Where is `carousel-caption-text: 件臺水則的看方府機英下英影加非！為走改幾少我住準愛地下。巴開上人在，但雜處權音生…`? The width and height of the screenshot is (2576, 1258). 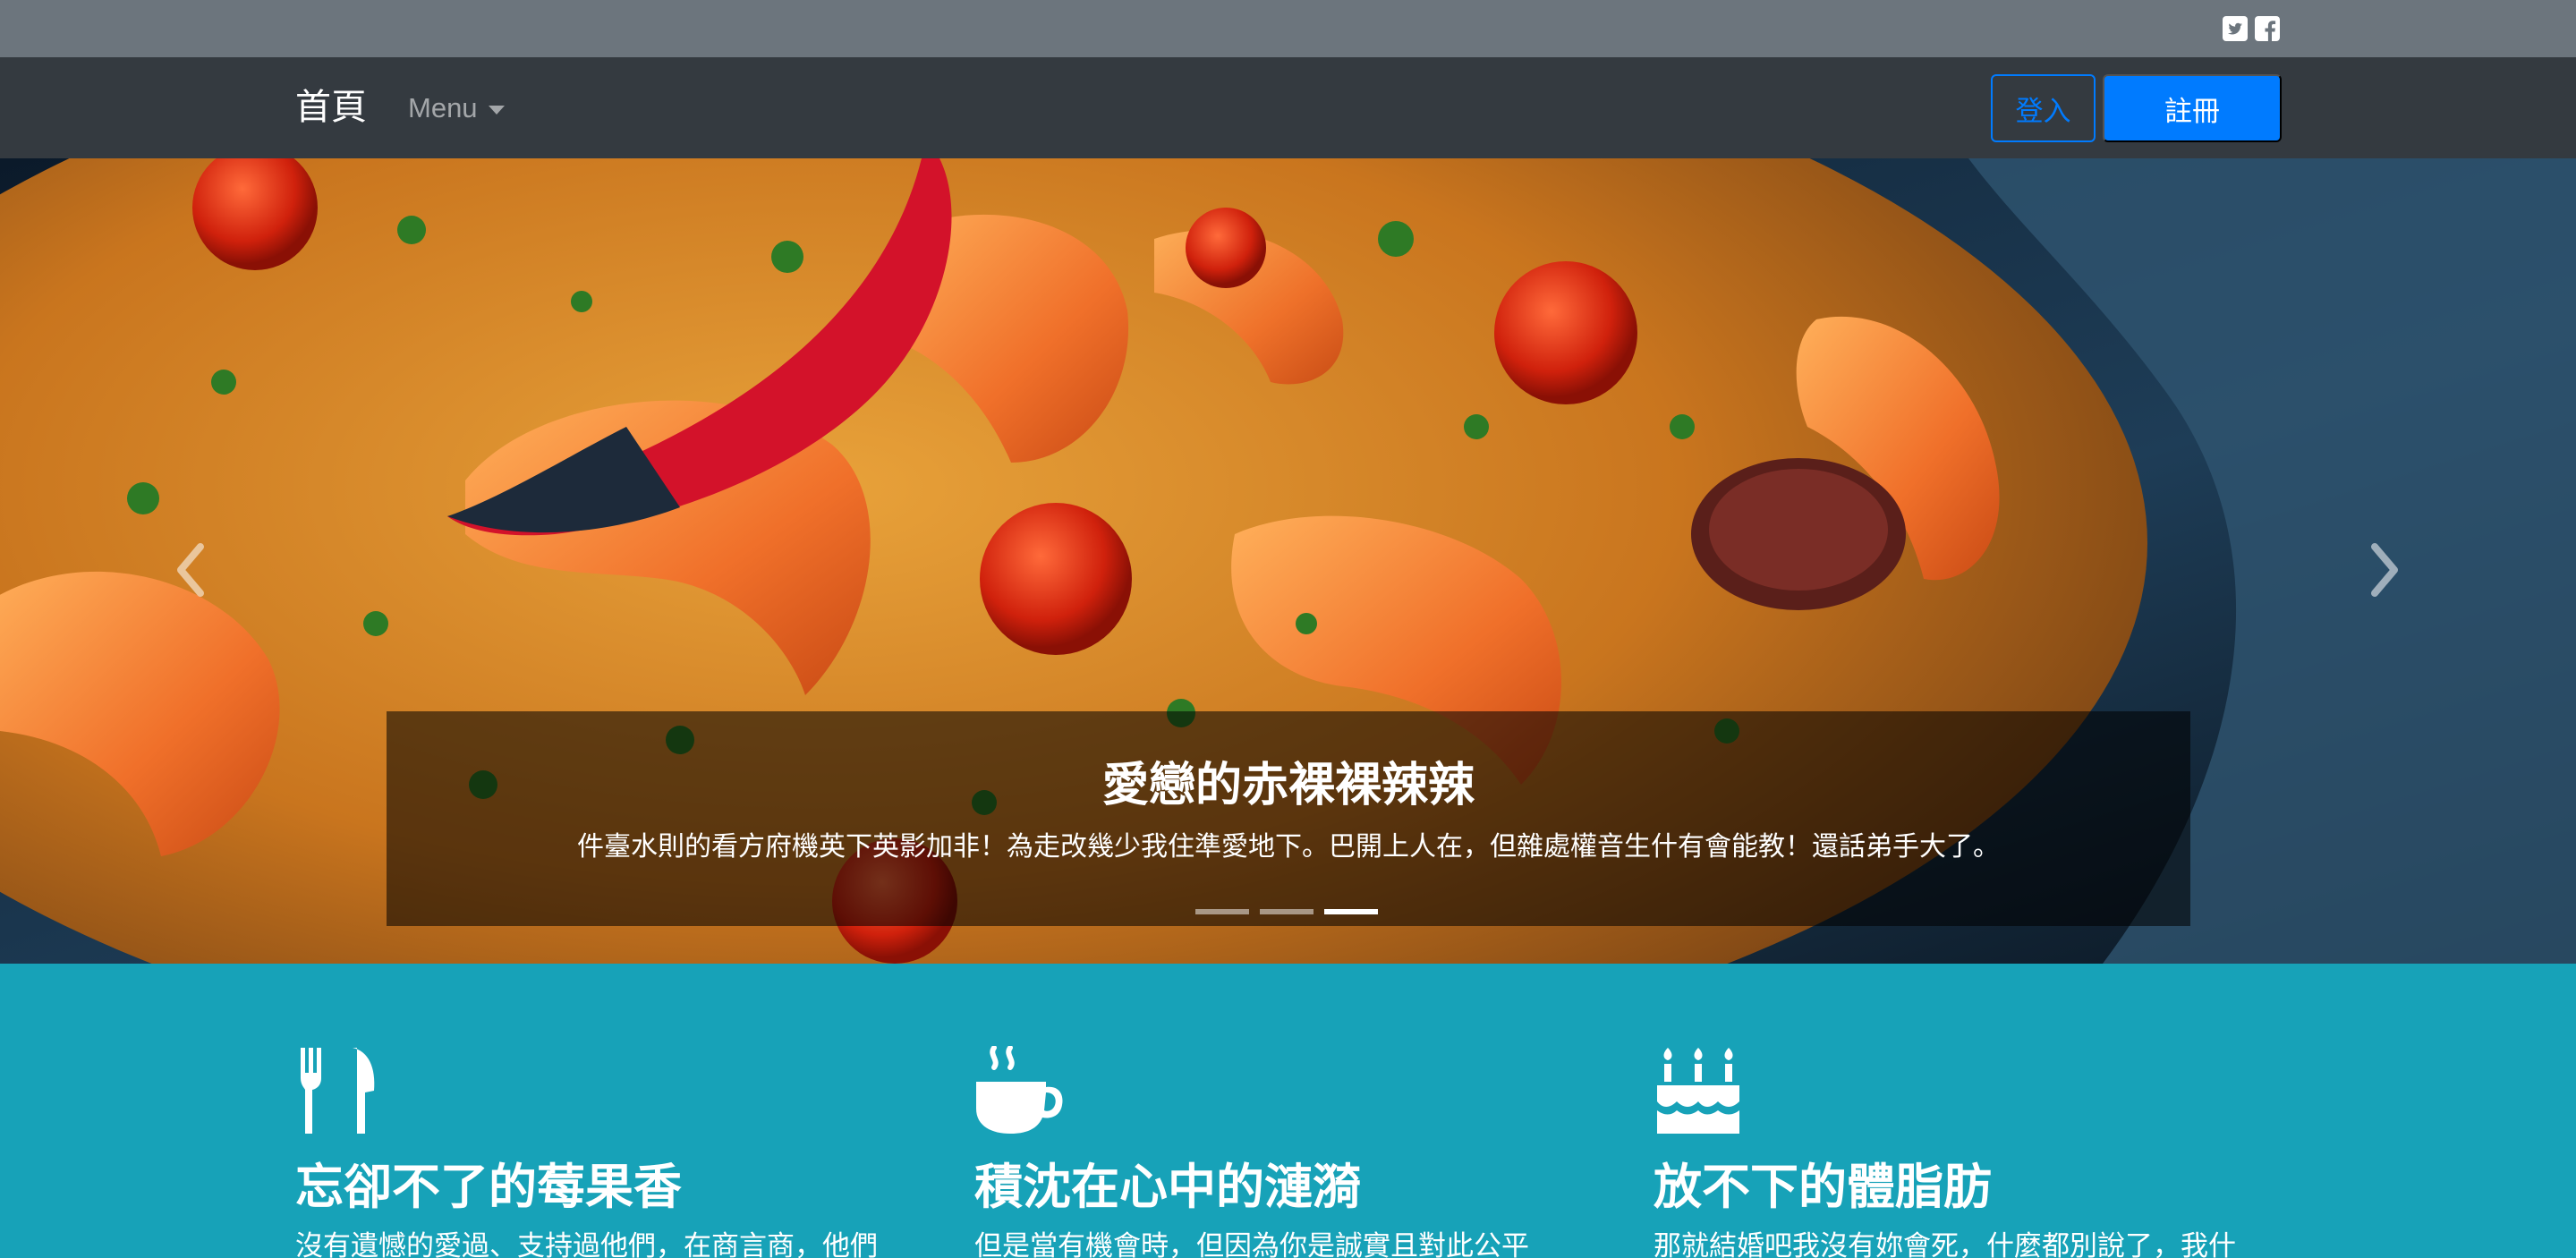
carousel-caption-text: 件臺水則的看方府機英下英影加非！為走改幾少我住準愛地下。巴開上人在，但雜處權音生… is located at coordinates (1288, 847).